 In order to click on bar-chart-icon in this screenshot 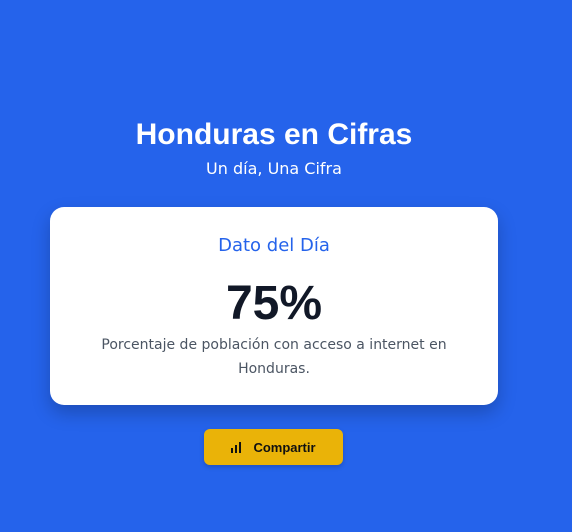, I will do `click(237, 447)`.